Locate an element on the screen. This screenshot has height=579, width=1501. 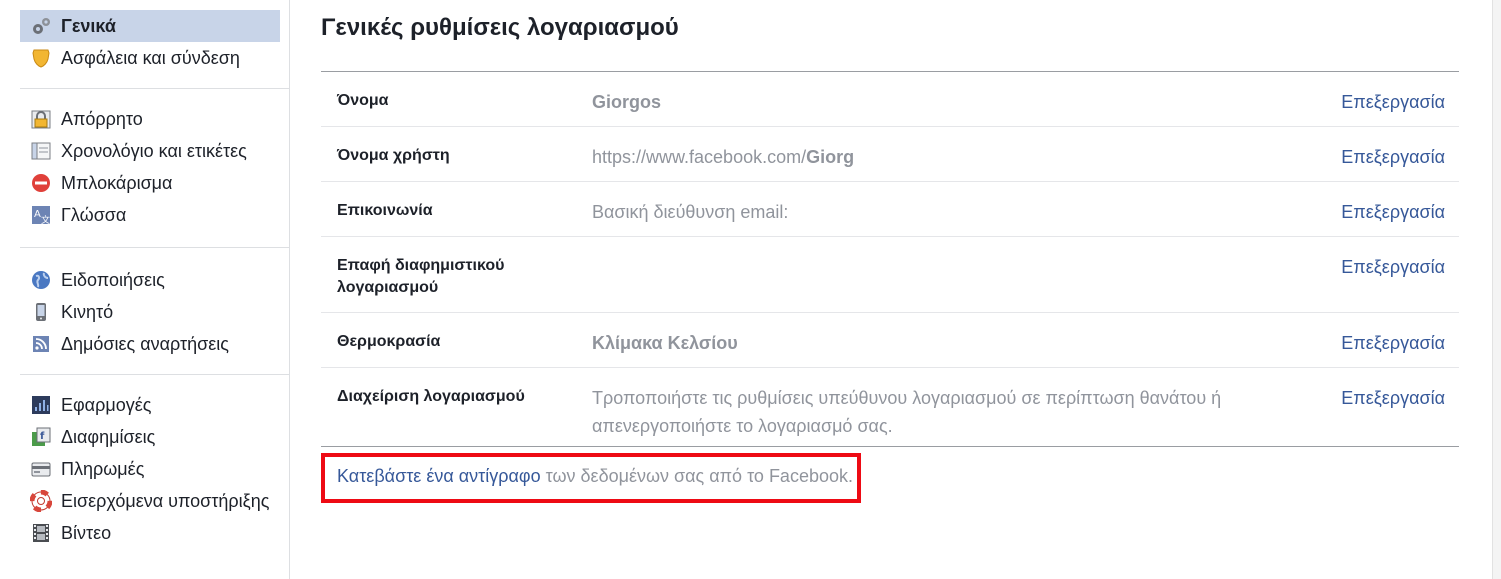
sidebar-item-payments: Πληρωμές is located at coordinates (150, 469).